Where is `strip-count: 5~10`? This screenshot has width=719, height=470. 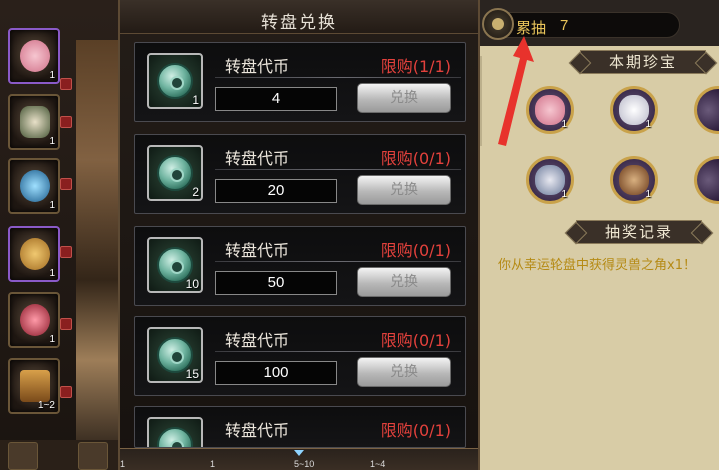
strip-count: 5~10 is located at coordinates (304, 464).